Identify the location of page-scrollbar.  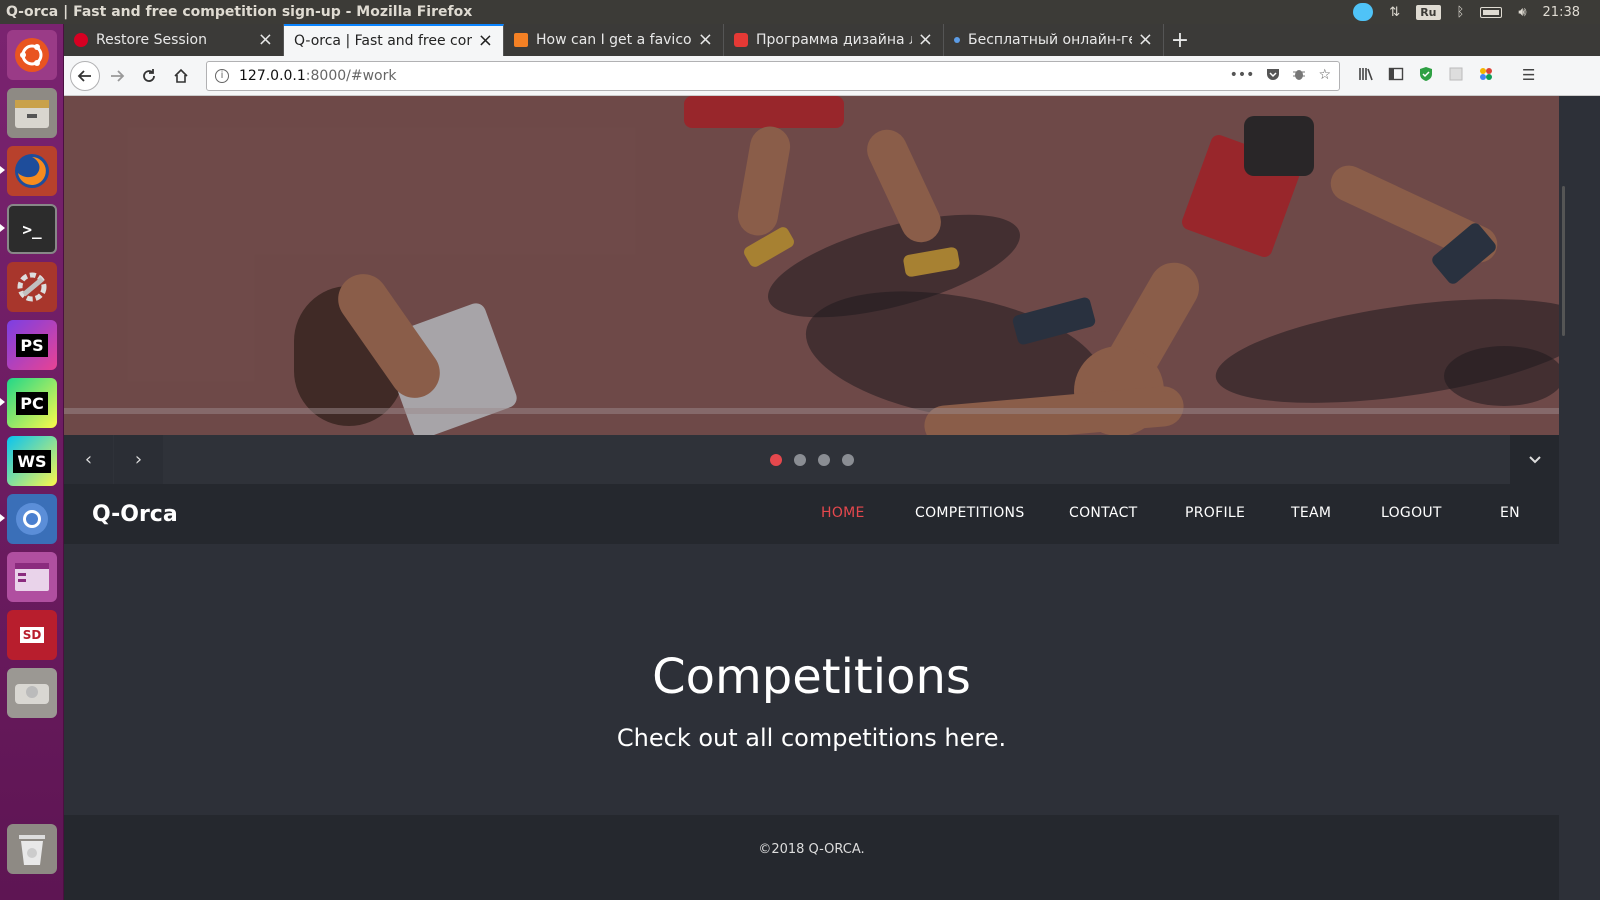
(1579, 498).